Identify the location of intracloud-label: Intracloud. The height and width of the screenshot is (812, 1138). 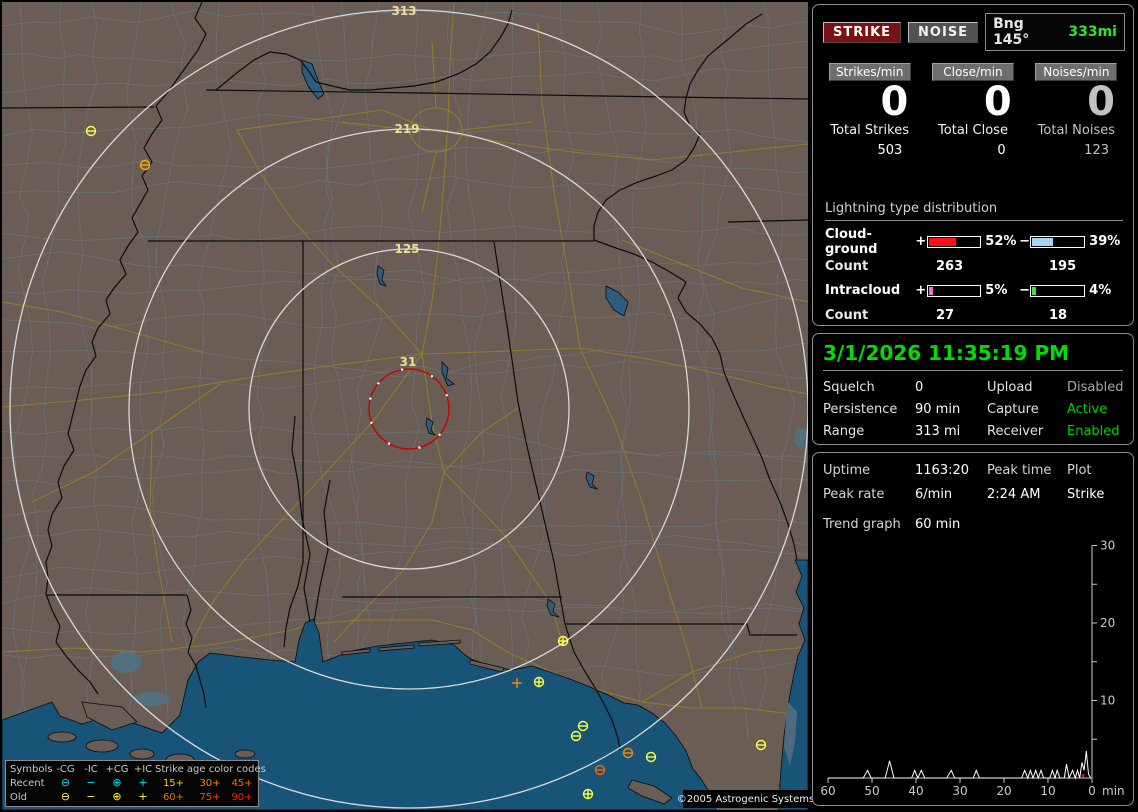
(863, 290).